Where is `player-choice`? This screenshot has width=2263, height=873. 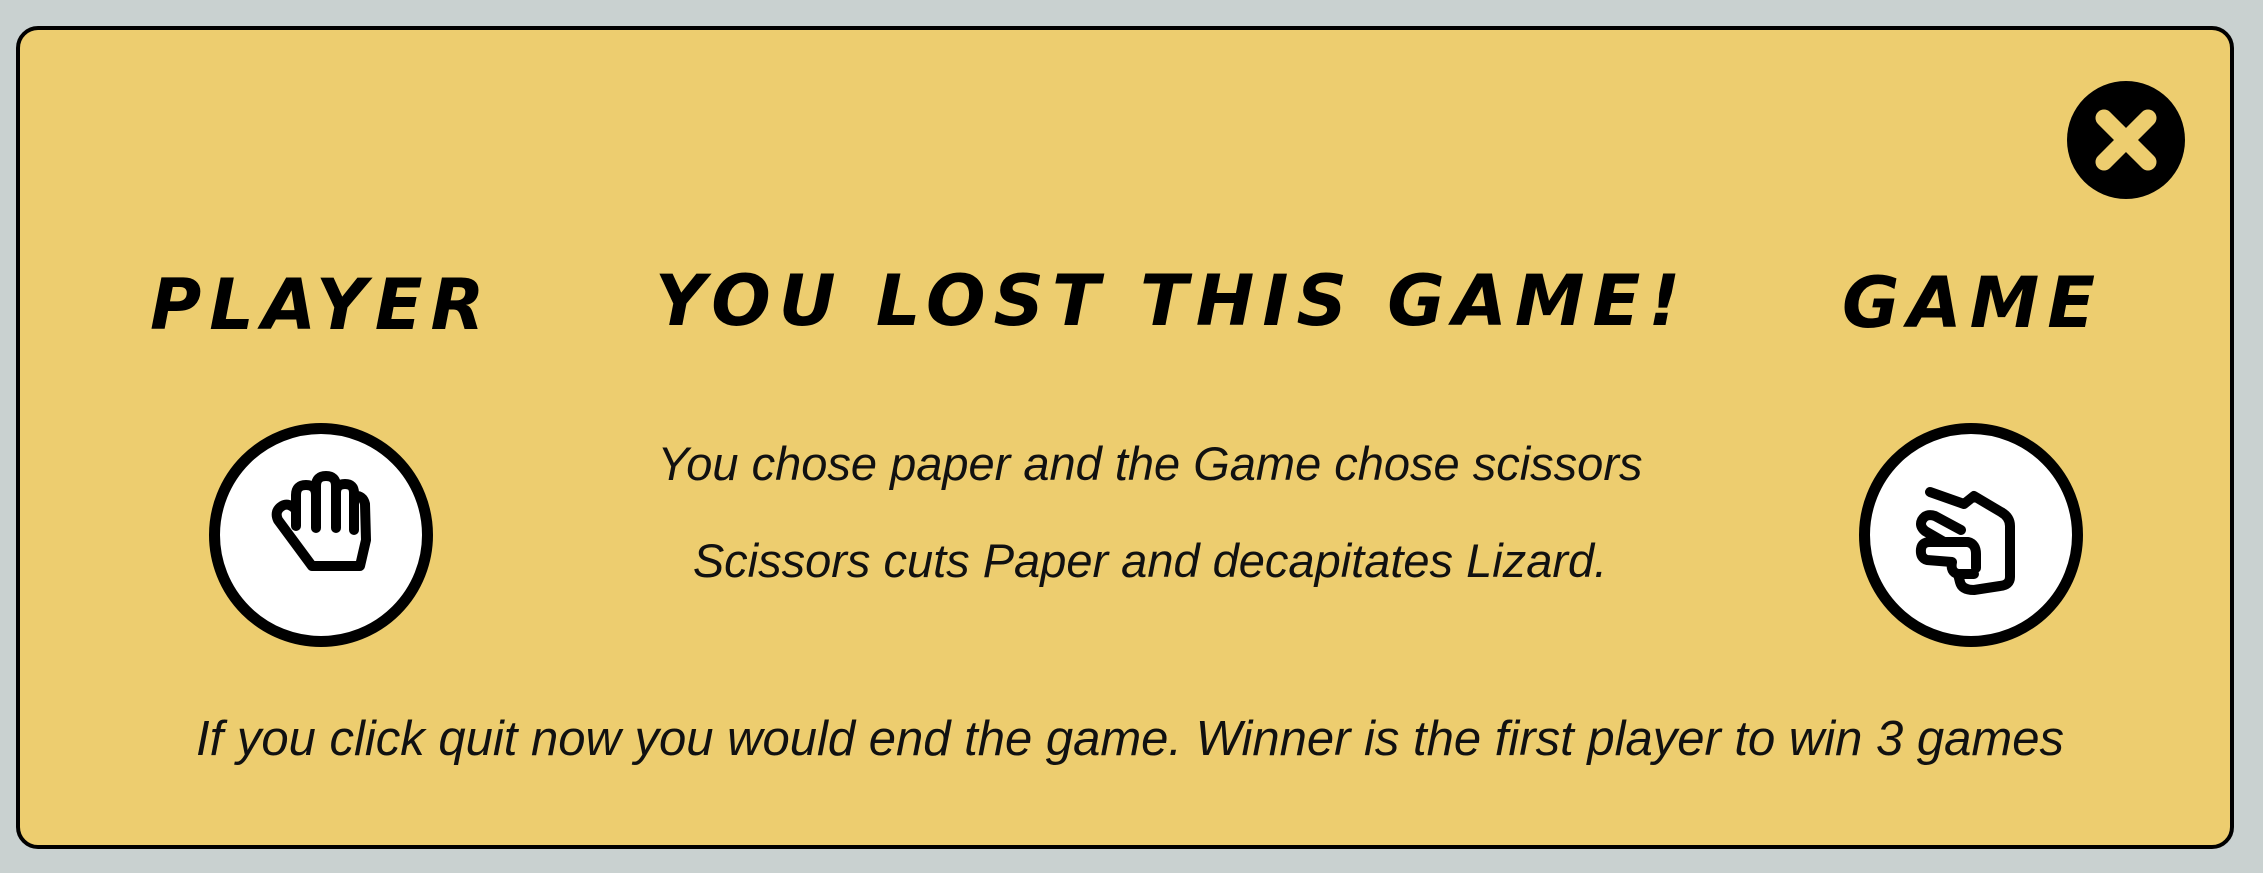
player-choice is located at coordinates (321, 535).